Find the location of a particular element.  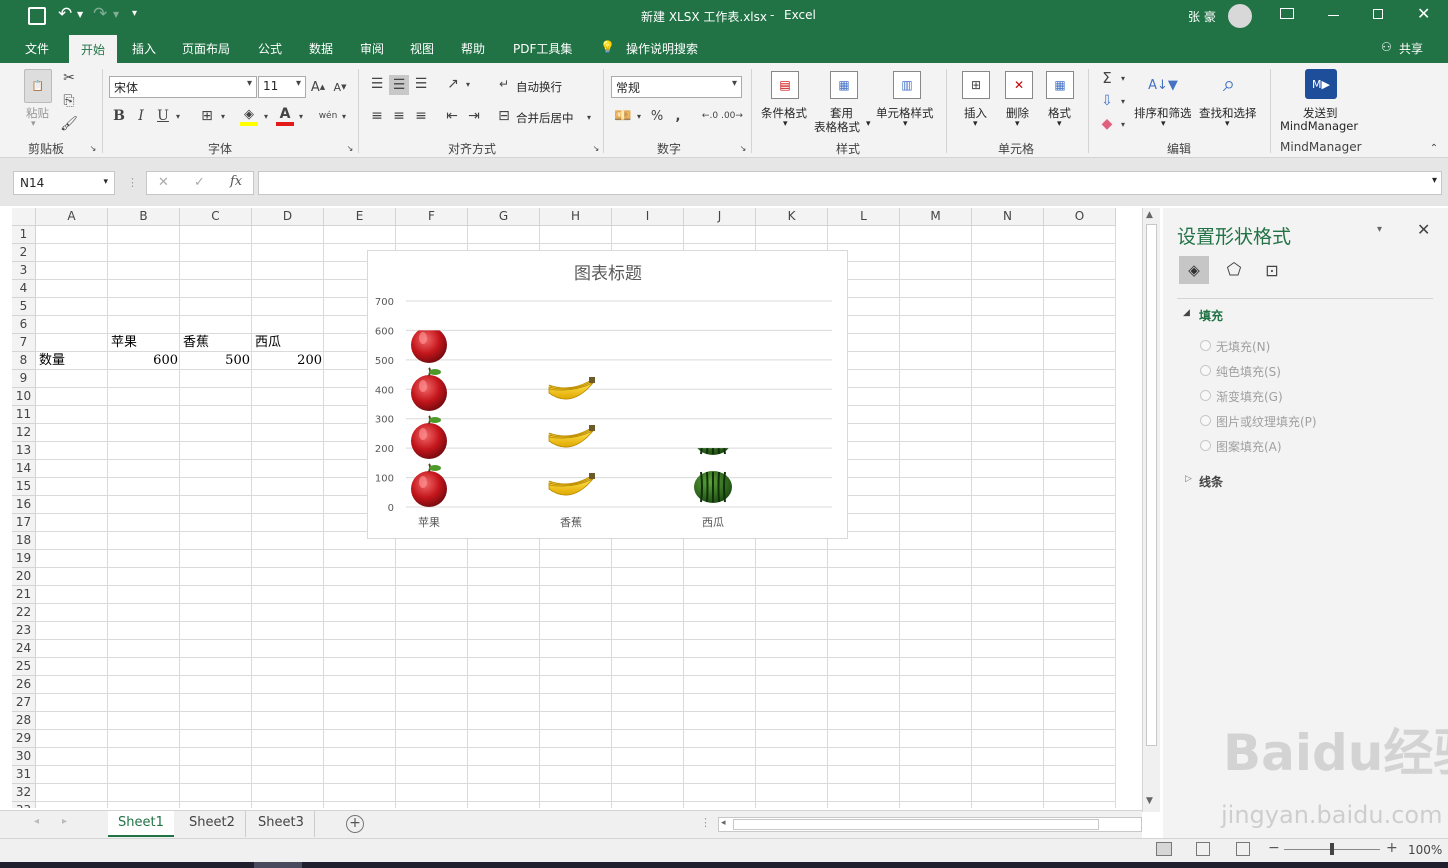

zoom-level: 100% is located at coordinates (1425, 850).